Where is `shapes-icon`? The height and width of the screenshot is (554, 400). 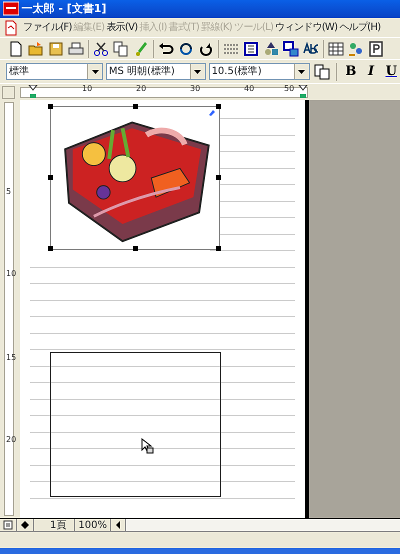
shapes-icon is located at coordinates (271, 48).